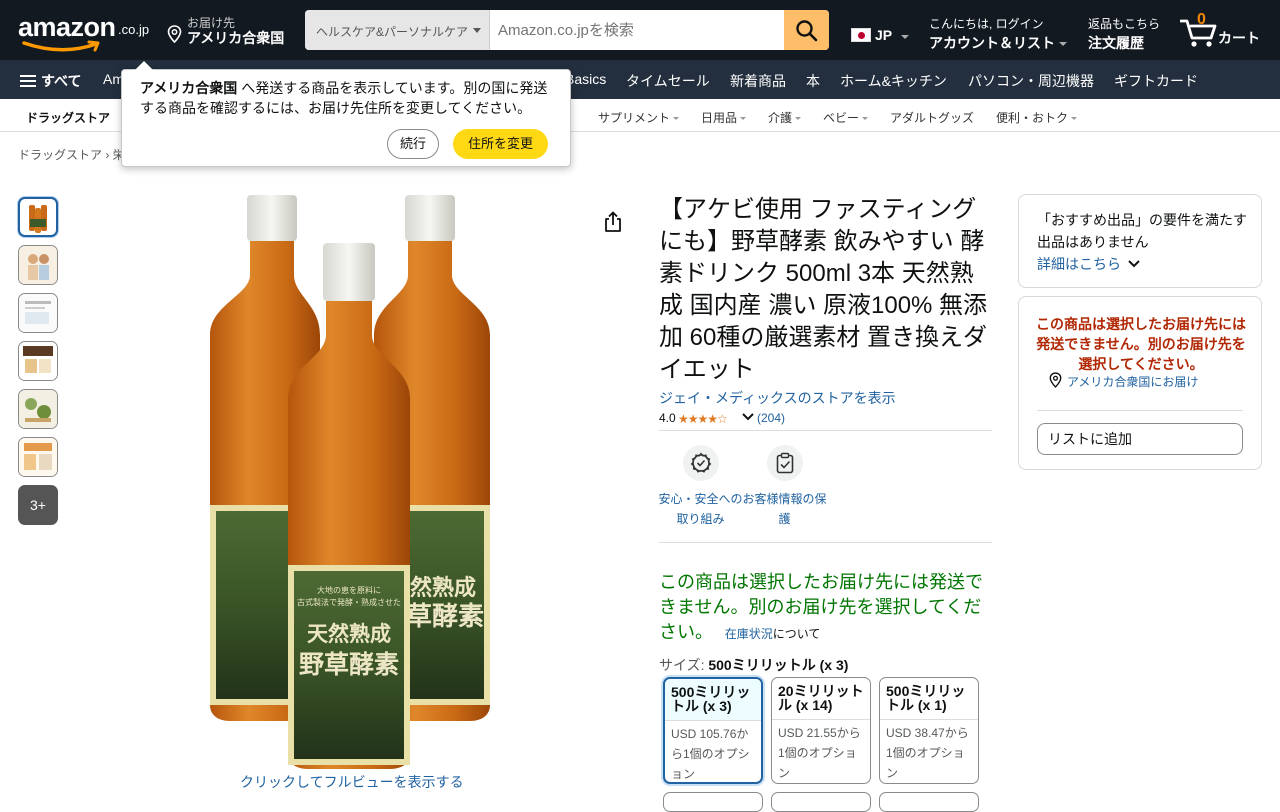 This screenshot has height=812, width=1280. What do you see at coordinates (1116, 43) in the screenshot?
I see `orders-label: 注文履歴` at bounding box center [1116, 43].